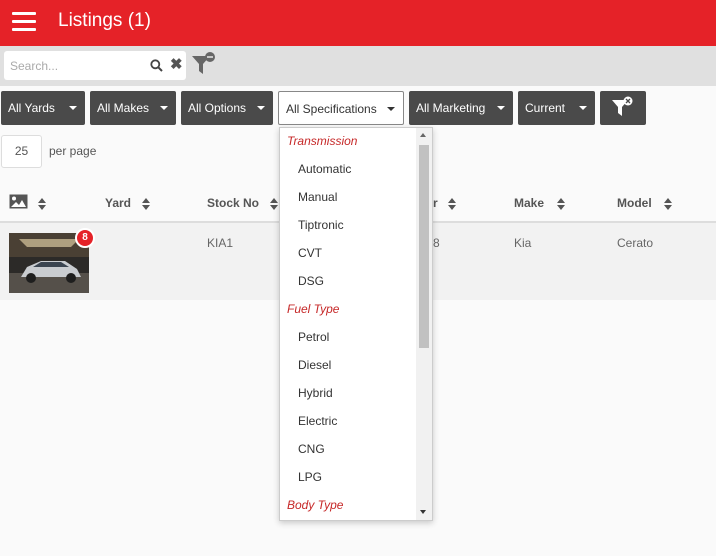  Describe the element at coordinates (317, 421) in the screenshot. I see `dropdown-item-electric: Electric` at that location.